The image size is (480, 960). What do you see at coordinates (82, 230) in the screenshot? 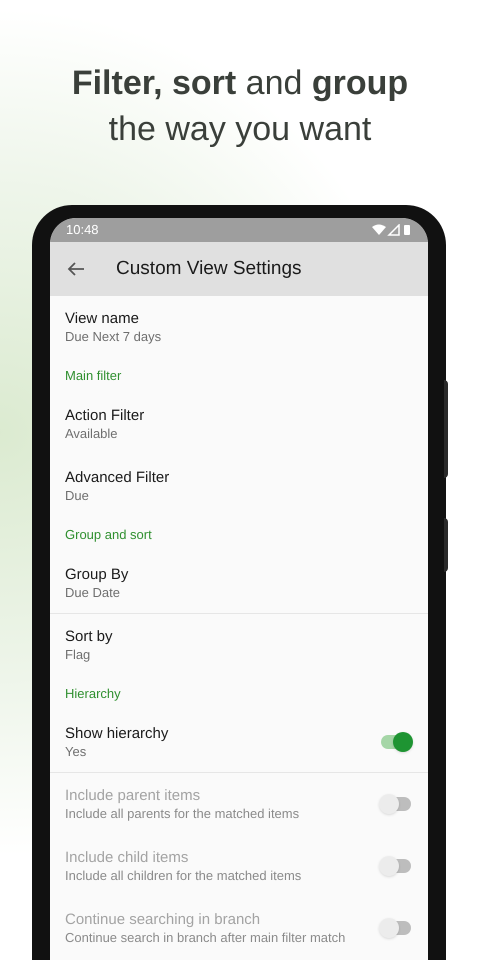
I see `status-time: 10:48` at bounding box center [82, 230].